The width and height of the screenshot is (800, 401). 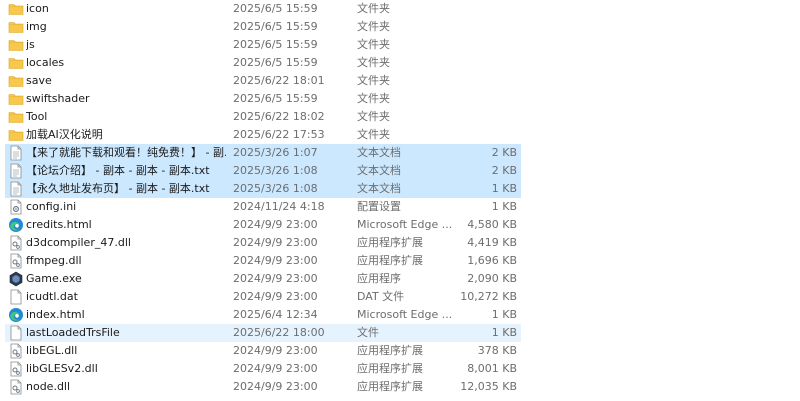 I want to click on file-row: img 2025/6/5 15:59 文件夹, so click(x=263, y=27).